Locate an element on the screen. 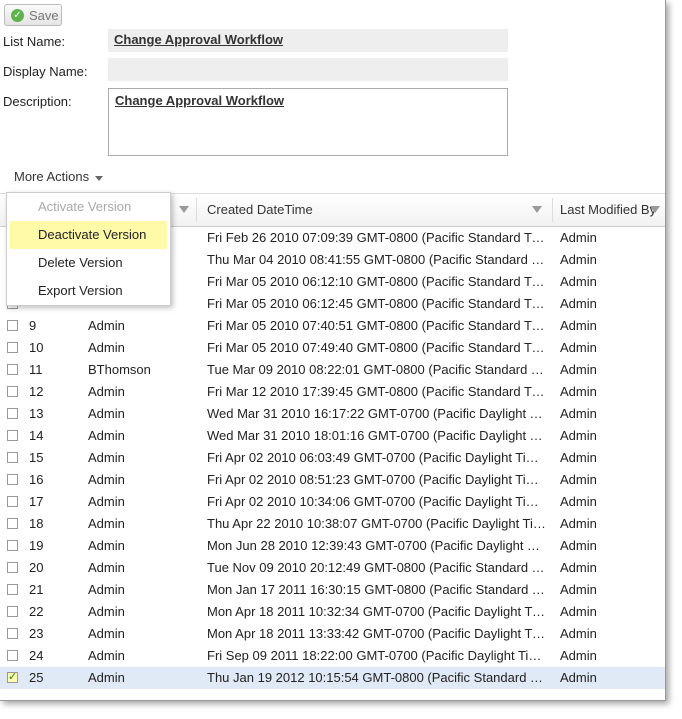  version-cell: 13 is located at coordinates (36, 413).